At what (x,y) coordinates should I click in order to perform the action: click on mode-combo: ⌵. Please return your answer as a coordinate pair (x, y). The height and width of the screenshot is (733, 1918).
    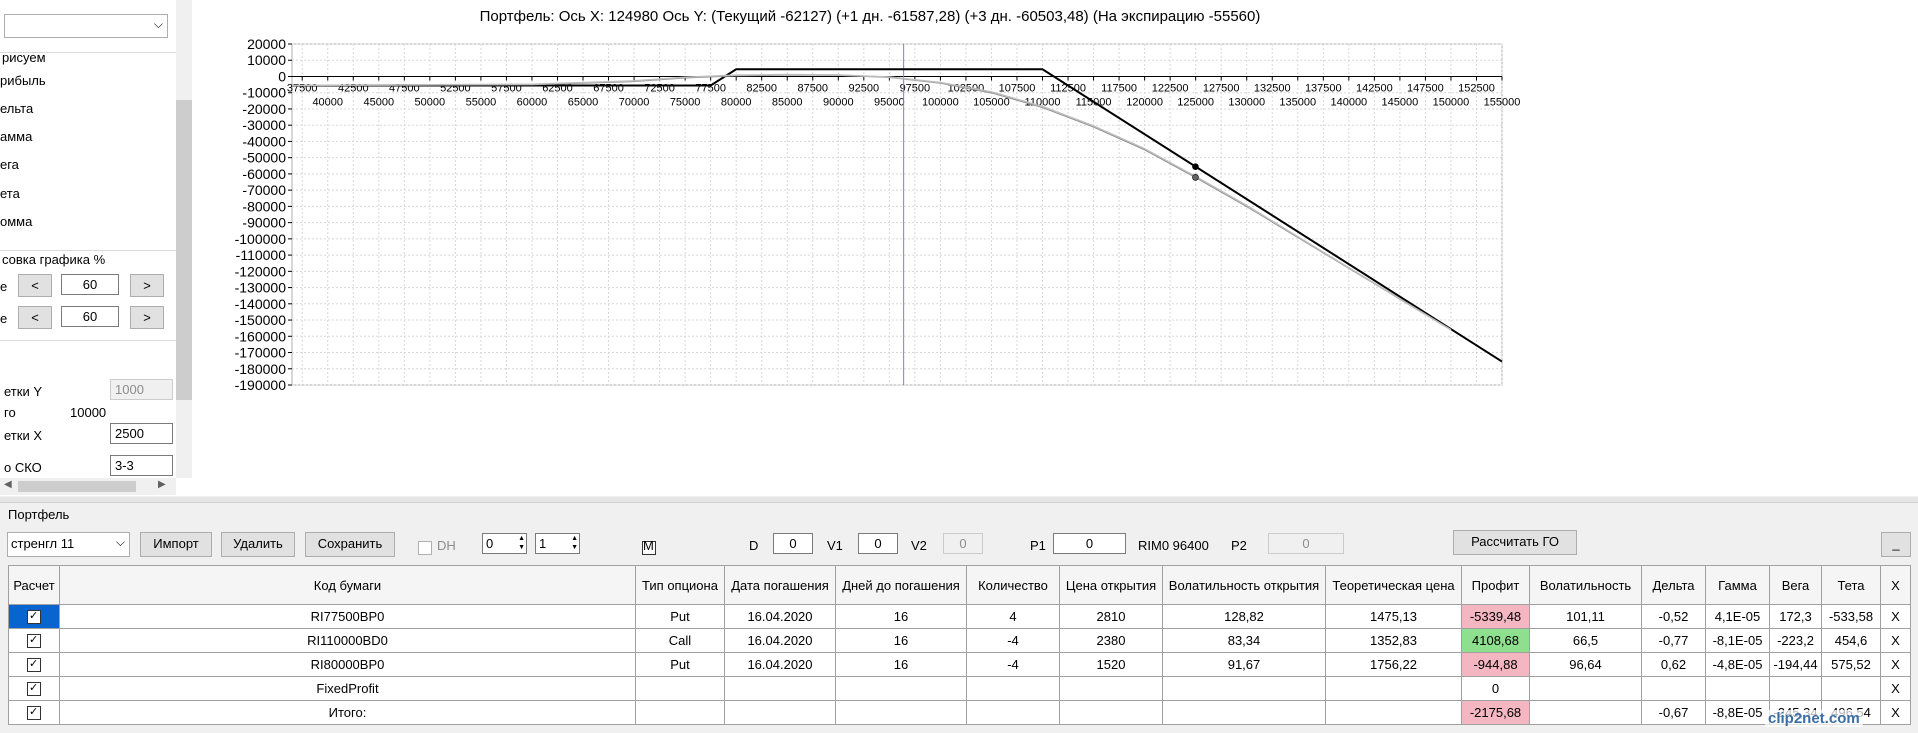
    Looking at the image, I should click on (86, 26).